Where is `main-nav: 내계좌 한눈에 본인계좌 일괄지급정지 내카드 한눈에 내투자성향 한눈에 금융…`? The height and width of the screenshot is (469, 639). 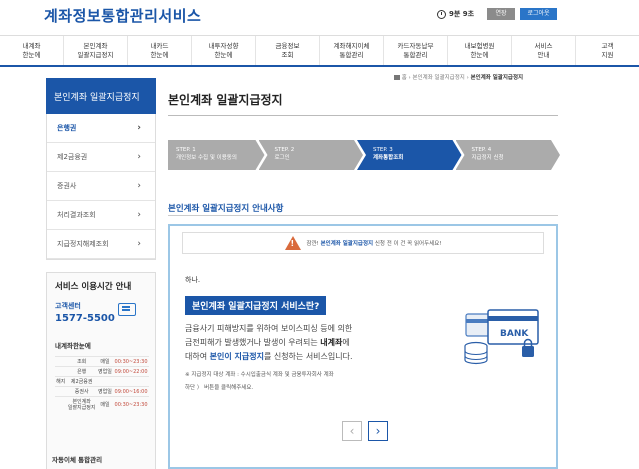
main-nav: 내계좌 한눈에 본인계좌 일괄지급정지 내카드 한눈에 내투자성향 한눈에 금융… is located at coordinates (319, 51).